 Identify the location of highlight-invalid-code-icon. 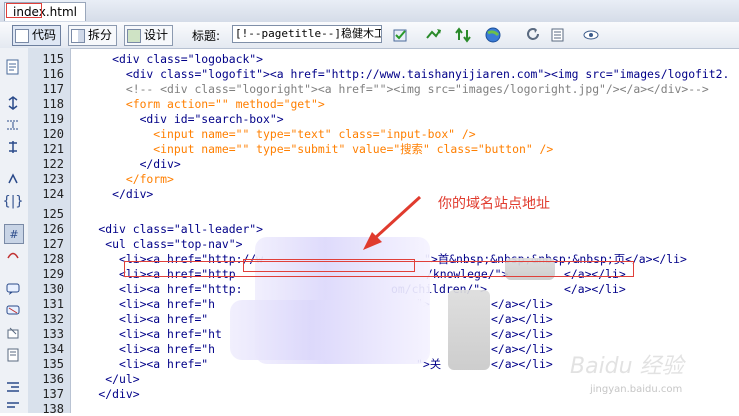
(13, 255).